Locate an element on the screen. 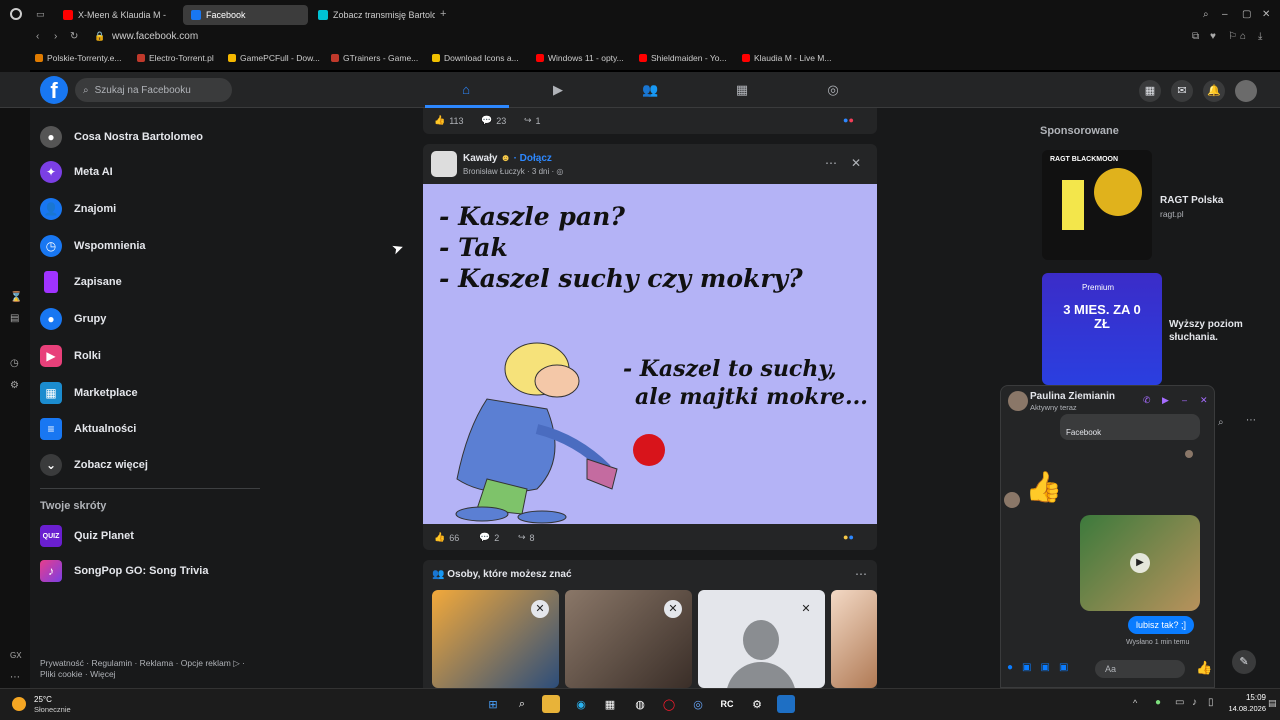 This screenshot has height=720, width=1280. file-explorer-icon is located at coordinates (551, 704).